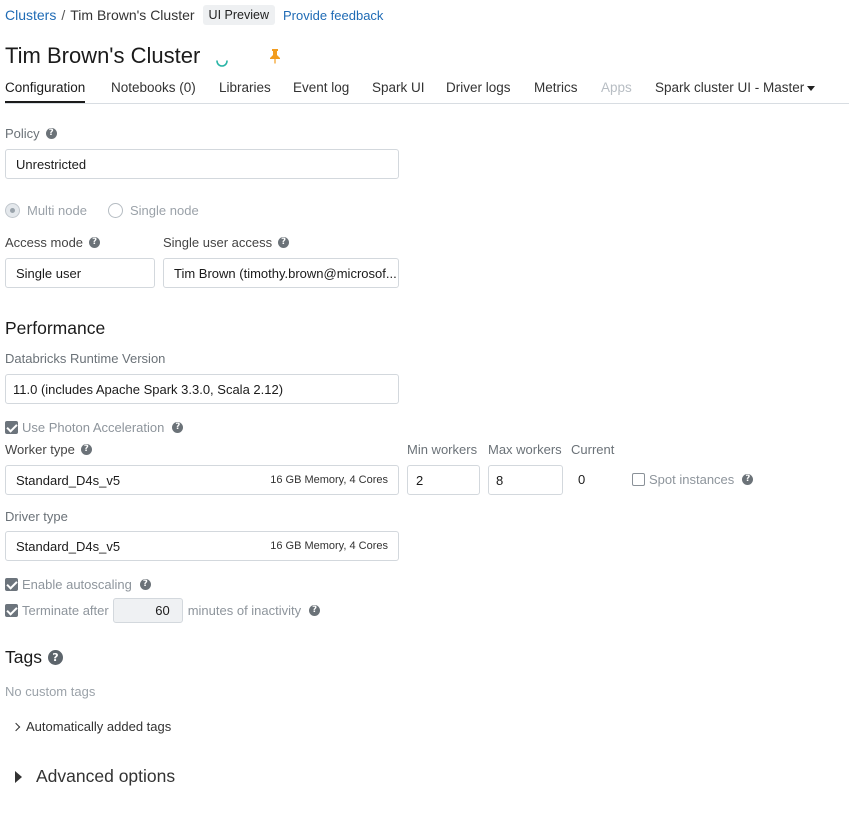  I want to click on title-row: Tim Brown's Cluster, so click(143, 56).